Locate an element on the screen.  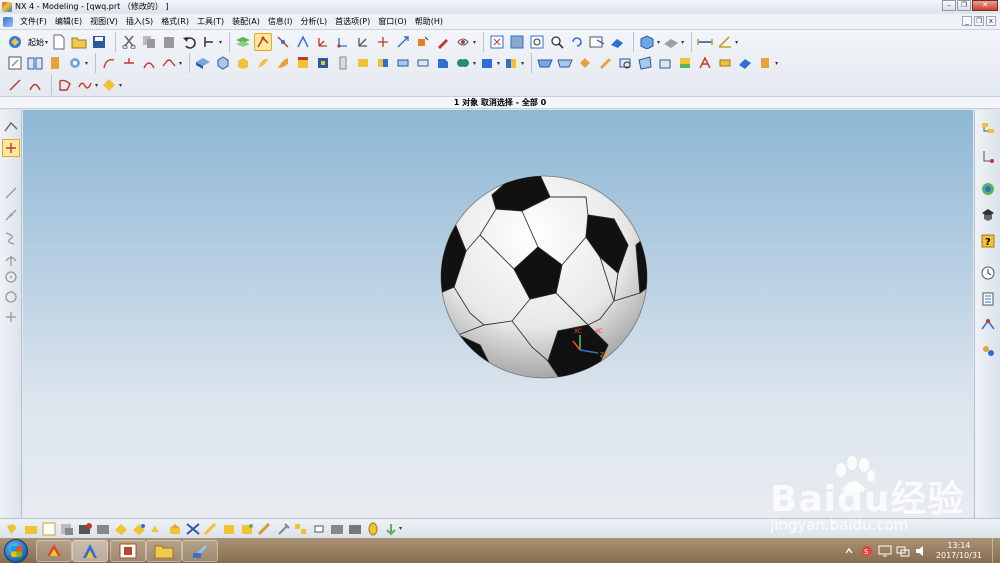
doc-minimize-button: _ is located at coordinates (967, 21).